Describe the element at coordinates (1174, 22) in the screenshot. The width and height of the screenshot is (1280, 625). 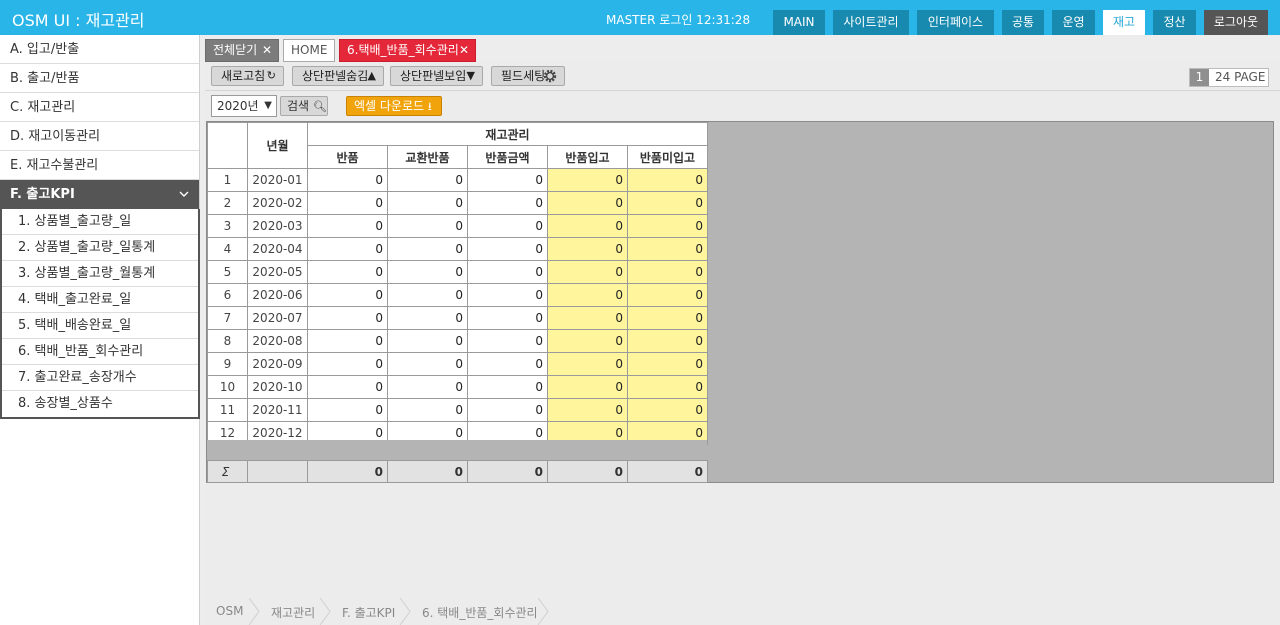
I see `nav-settlement: 정산` at that location.